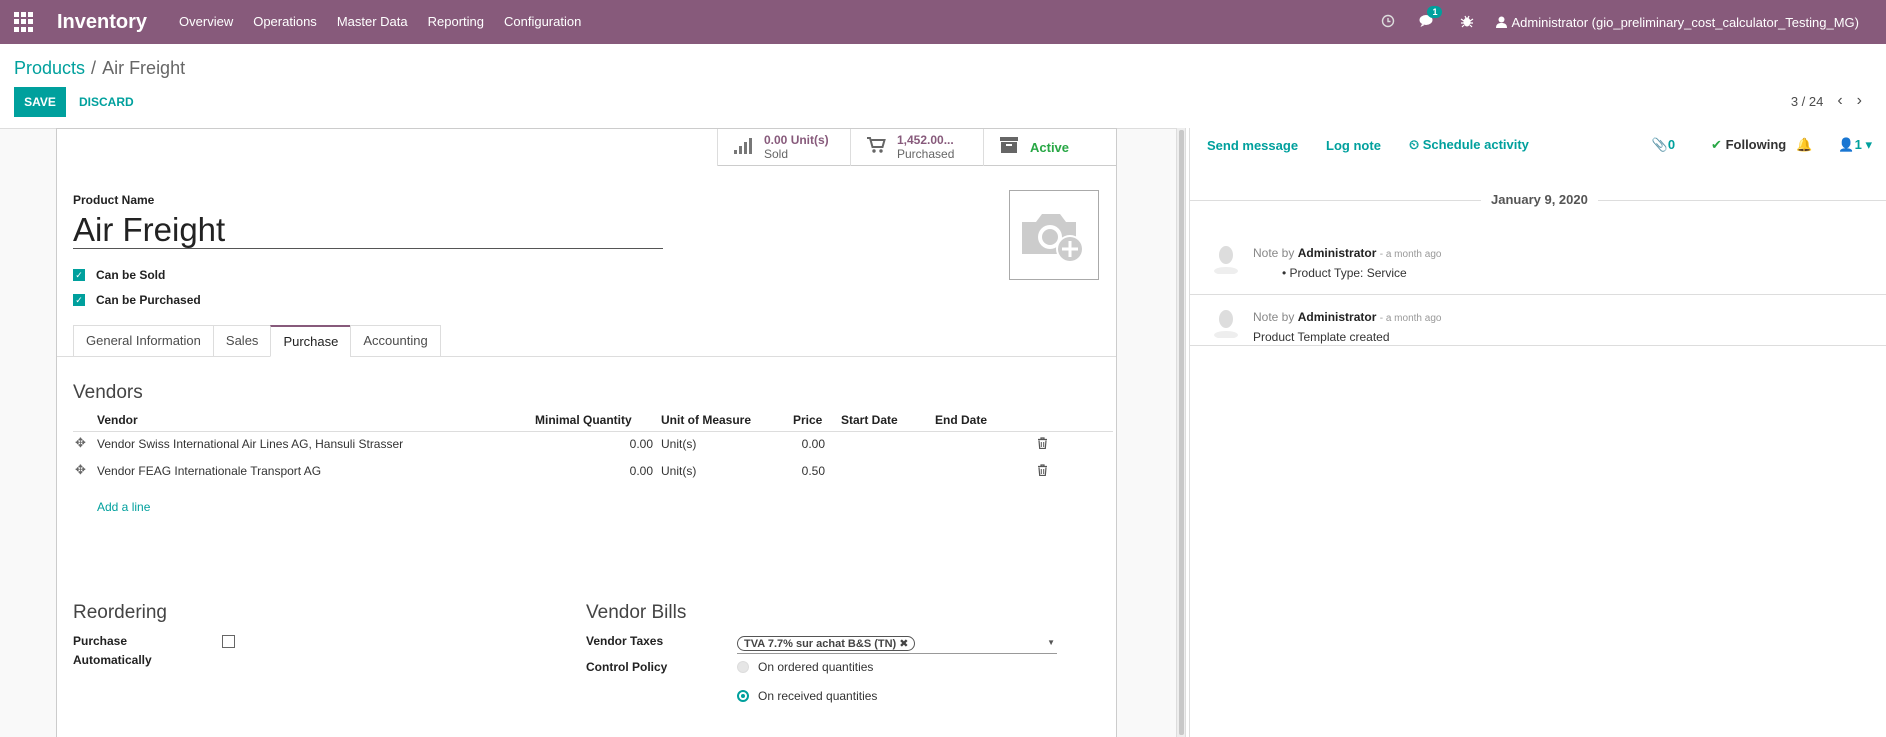 The height and width of the screenshot is (737, 1886). I want to click on scrollbar-thumb, so click(1181, 432).